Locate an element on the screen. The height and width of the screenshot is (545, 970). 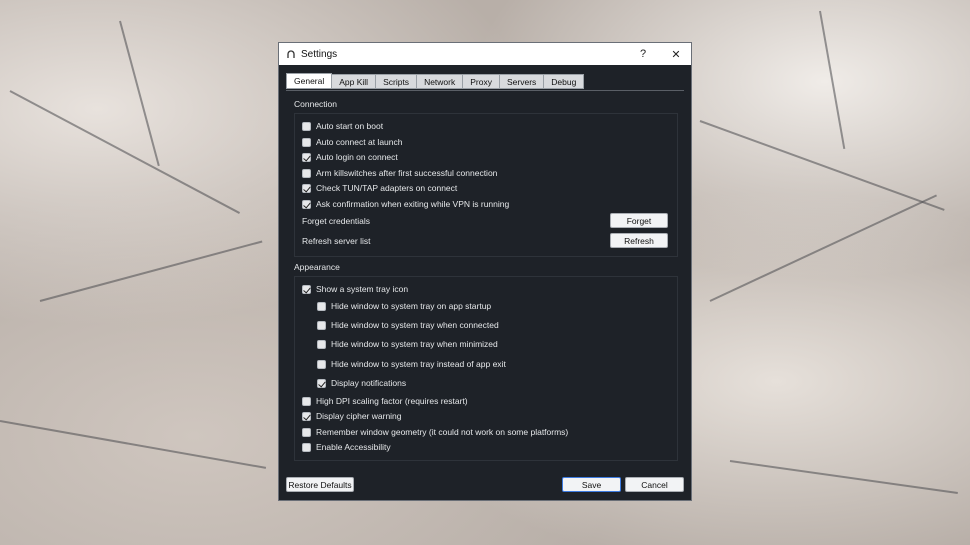
check-tun-tap: Check TUN/TAP adapters on connect is located at coordinates (379, 188).